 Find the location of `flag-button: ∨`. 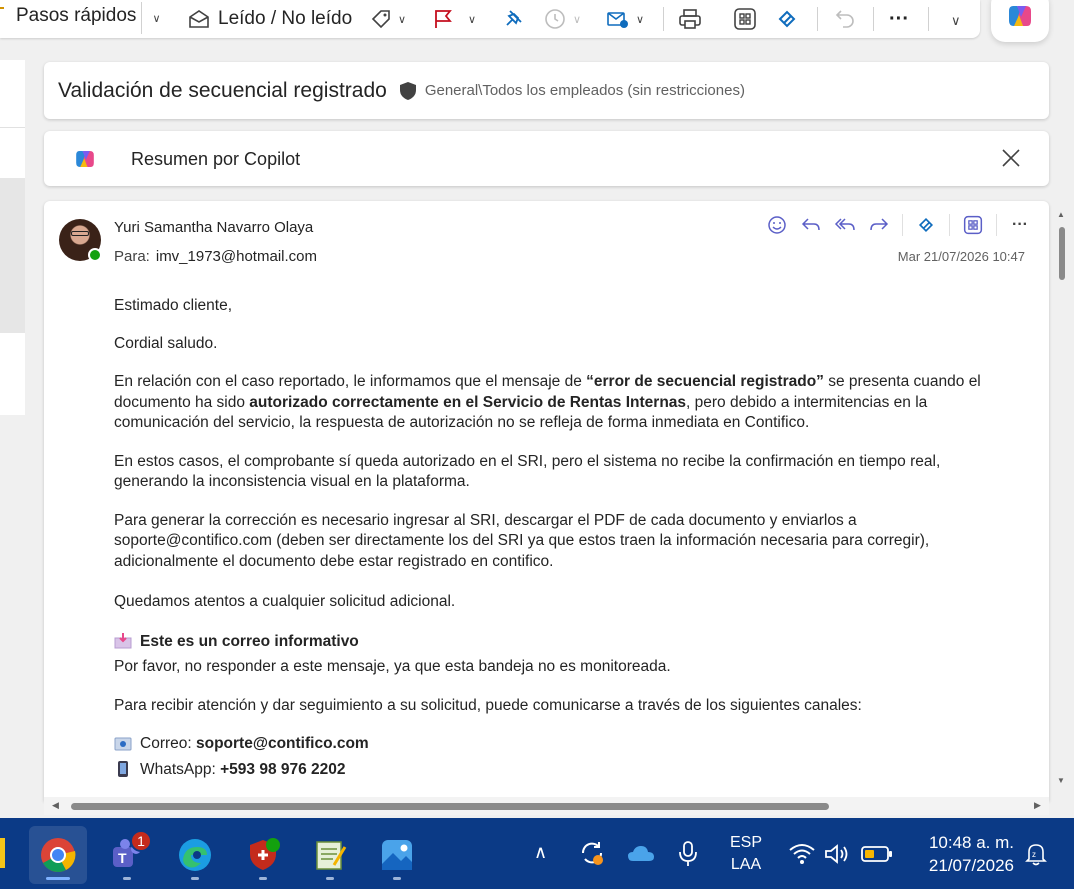

flag-button: ∨ is located at coordinates (454, 19).